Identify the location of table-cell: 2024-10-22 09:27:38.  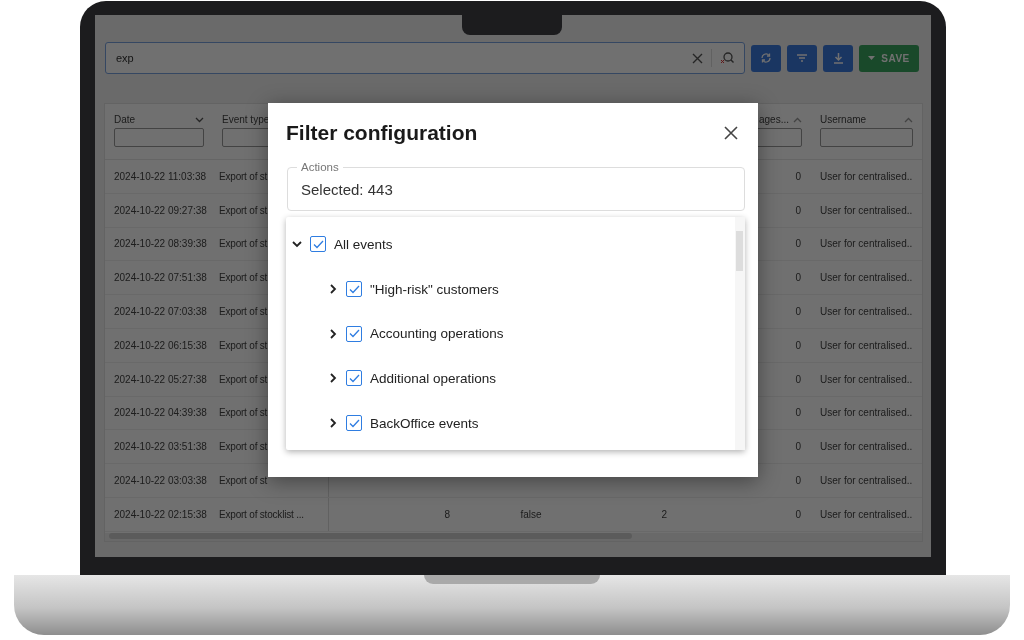
(160, 210).